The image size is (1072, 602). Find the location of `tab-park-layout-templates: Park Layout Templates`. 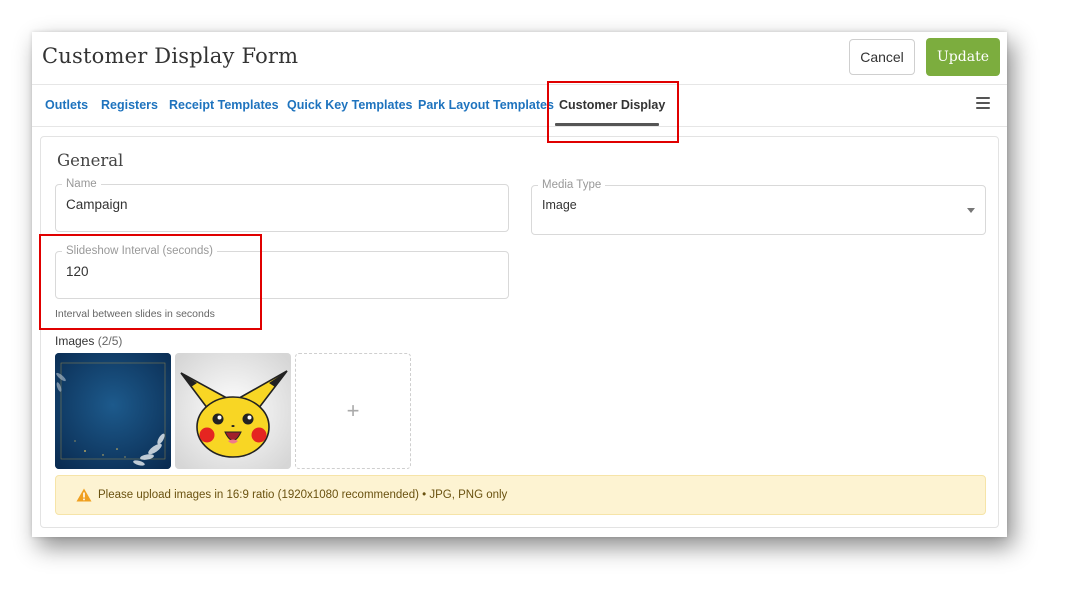

tab-park-layout-templates: Park Layout Templates is located at coordinates (486, 105).